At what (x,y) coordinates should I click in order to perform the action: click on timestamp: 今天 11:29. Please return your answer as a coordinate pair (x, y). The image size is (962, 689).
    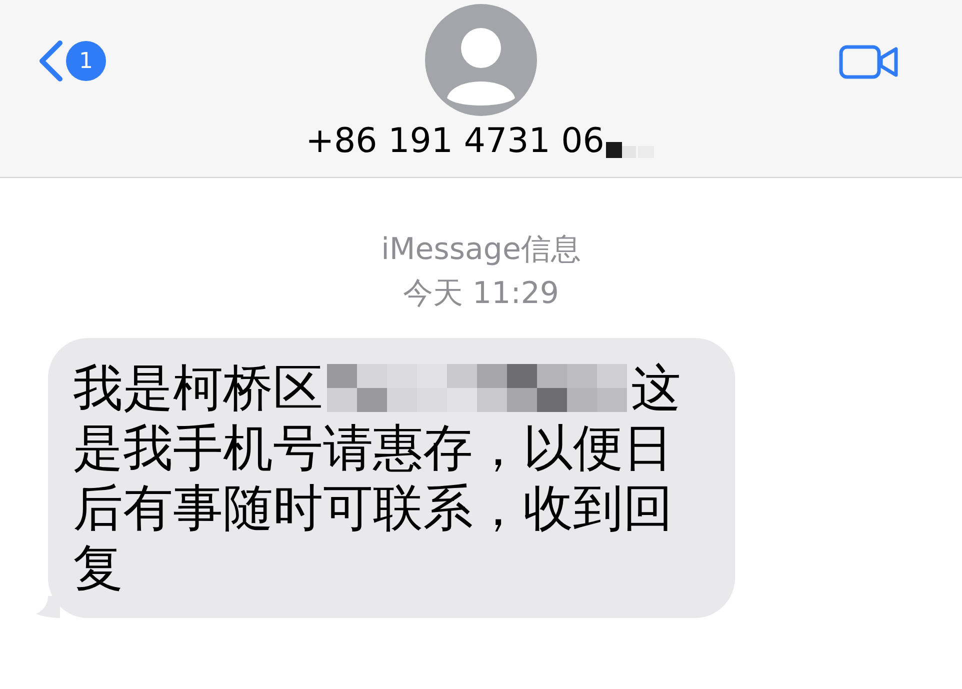
    Looking at the image, I should click on (481, 294).